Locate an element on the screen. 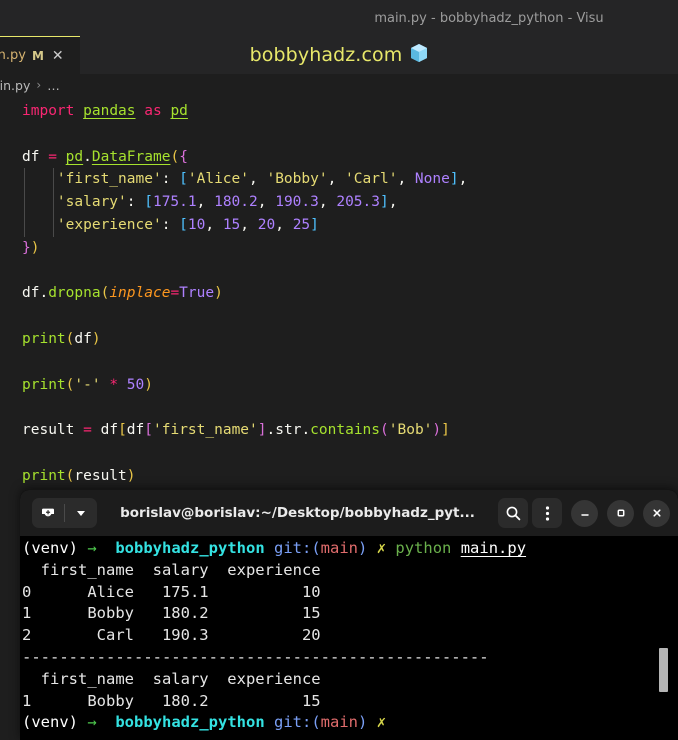  terminal-text: ( is located at coordinates (316, 722).